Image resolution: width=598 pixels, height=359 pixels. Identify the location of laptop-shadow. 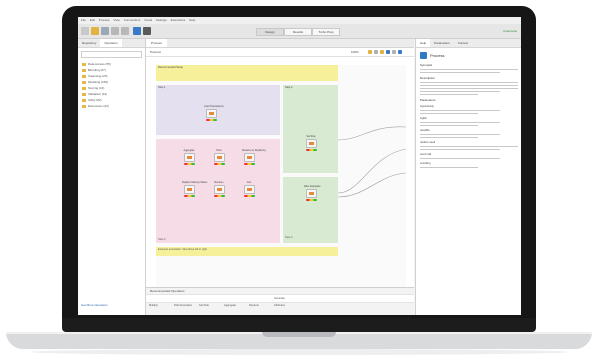
(299, 352).